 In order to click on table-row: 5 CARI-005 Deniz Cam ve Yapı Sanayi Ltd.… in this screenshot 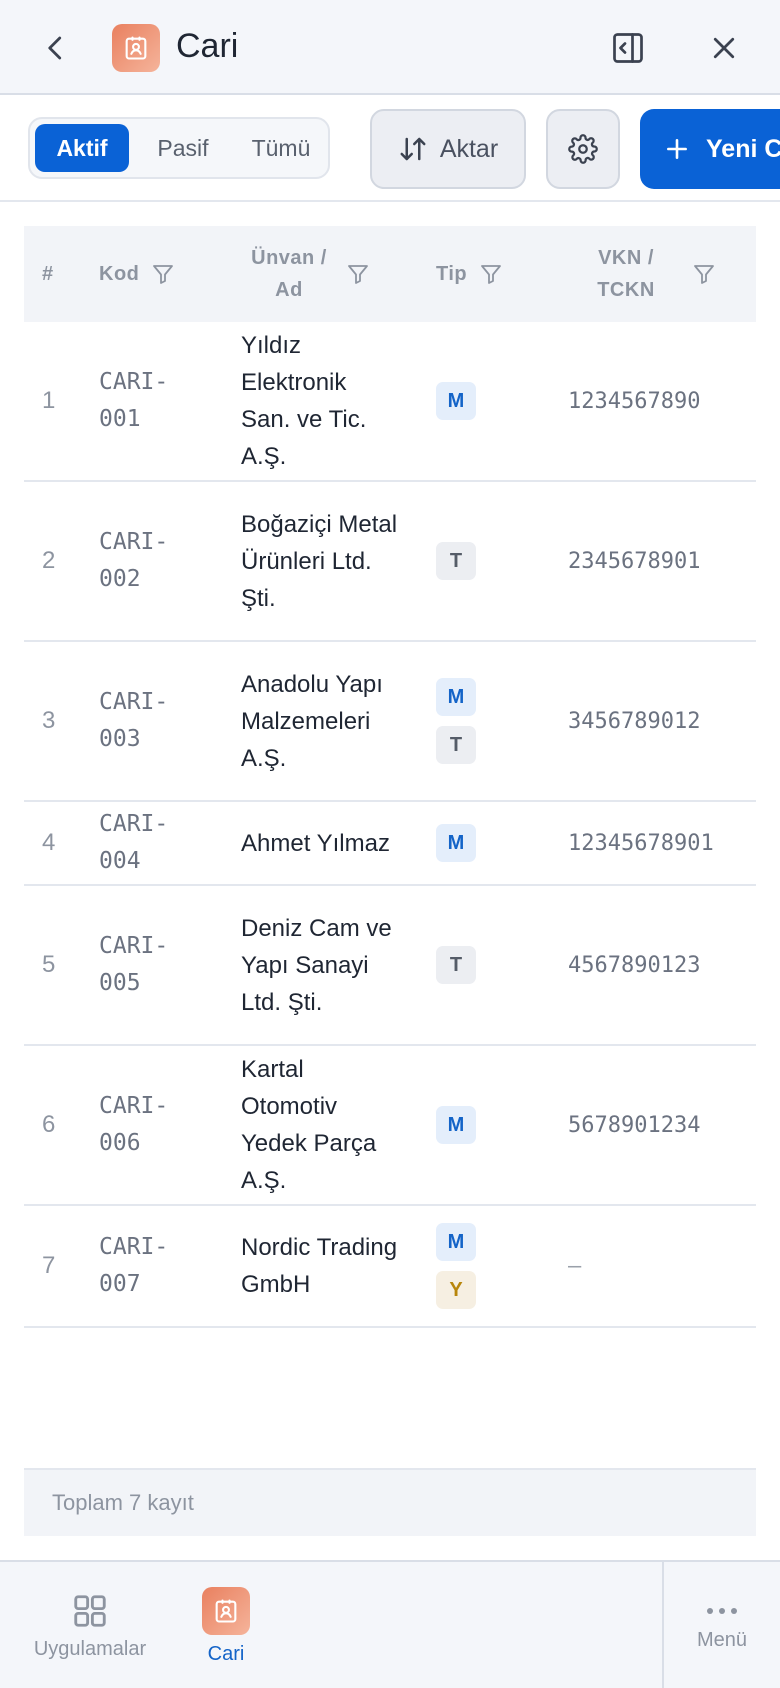, I will do `click(390, 966)`.